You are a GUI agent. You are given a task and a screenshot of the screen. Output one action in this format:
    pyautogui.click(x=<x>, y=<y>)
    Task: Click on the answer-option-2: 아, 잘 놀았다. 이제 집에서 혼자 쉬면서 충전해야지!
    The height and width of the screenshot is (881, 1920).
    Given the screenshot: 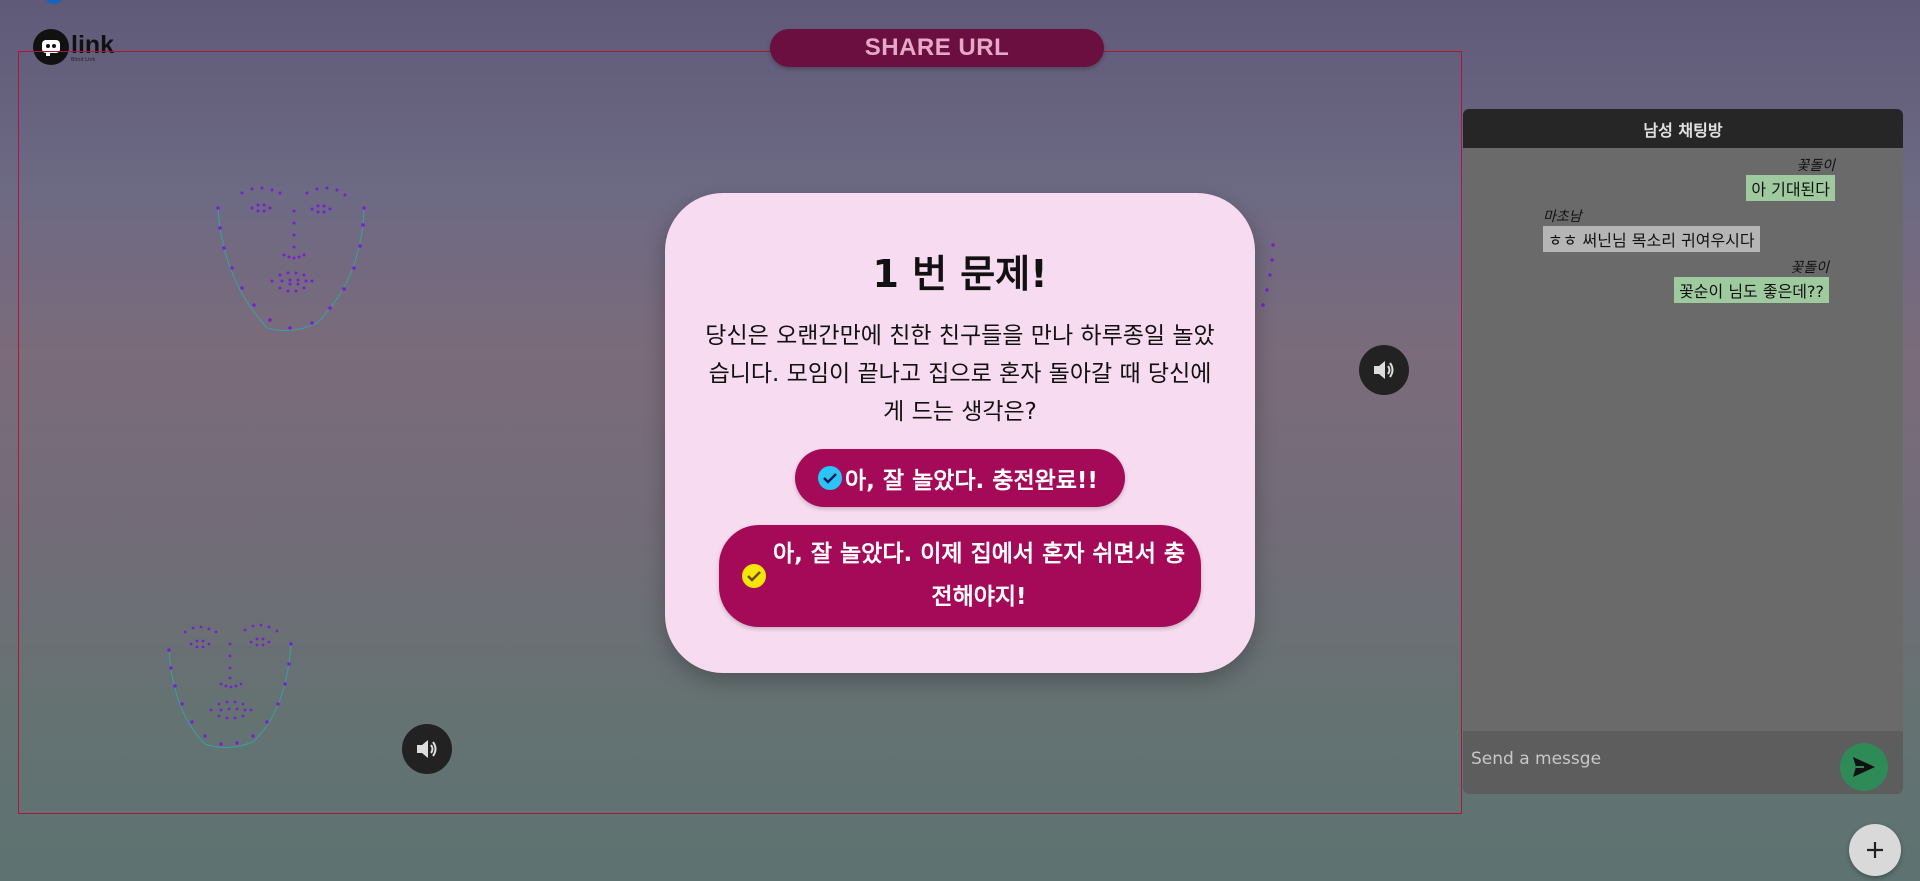 What is the action you would take?
    pyautogui.click(x=960, y=576)
    